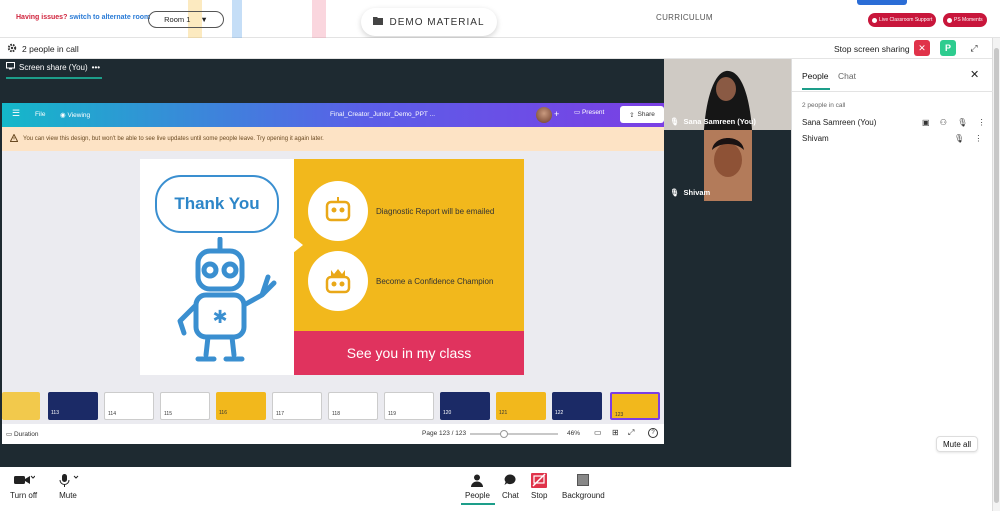 The image size is (1000, 511). Describe the element at coordinates (926, 122) in the screenshot. I see `screen-share-icon: ▣` at that location.